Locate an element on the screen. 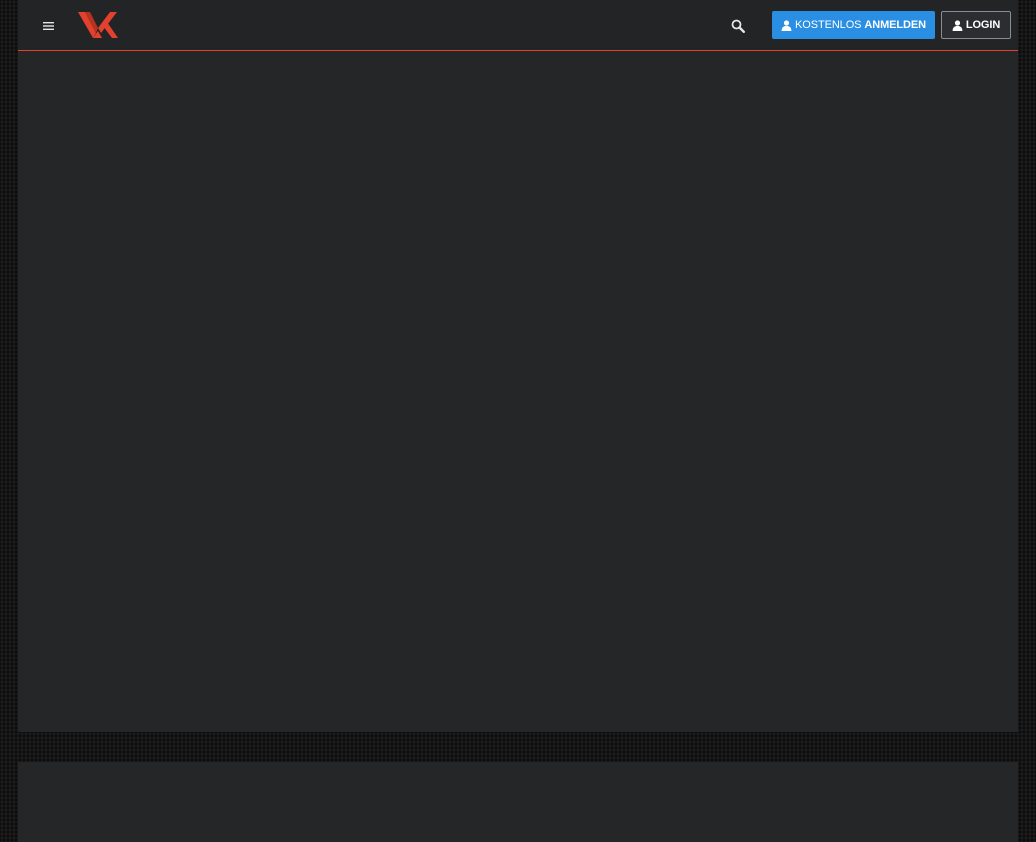 This screenshot has height=842, width=1036. secondary-content-panel is located at coordinates (518, 802).